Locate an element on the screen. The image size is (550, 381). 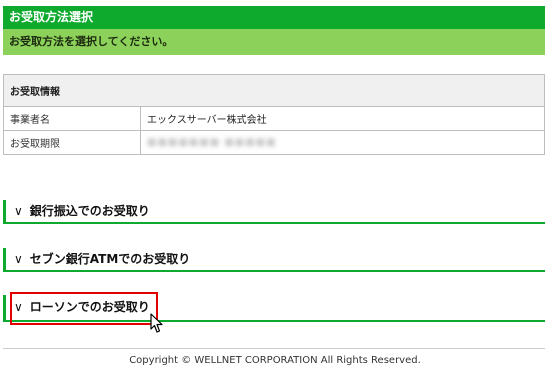
business-name-label: 事業者名 is located at coordinates (72, 118).